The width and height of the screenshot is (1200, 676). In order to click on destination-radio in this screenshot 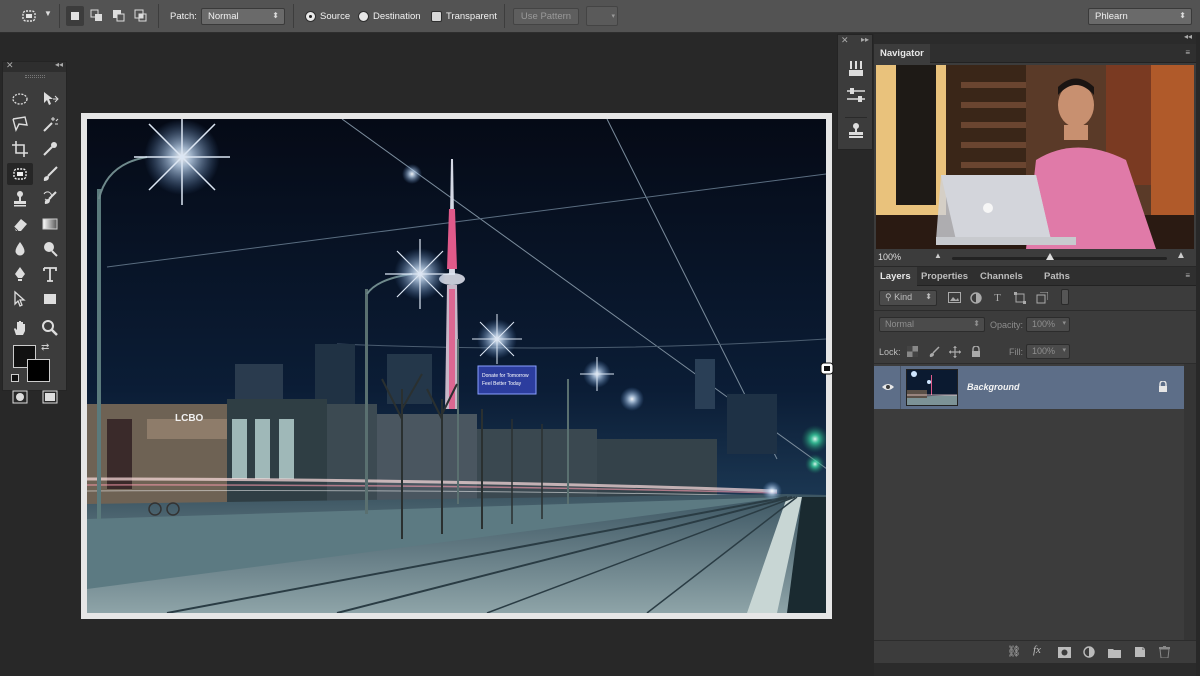, I will do `click(363, 16)`.